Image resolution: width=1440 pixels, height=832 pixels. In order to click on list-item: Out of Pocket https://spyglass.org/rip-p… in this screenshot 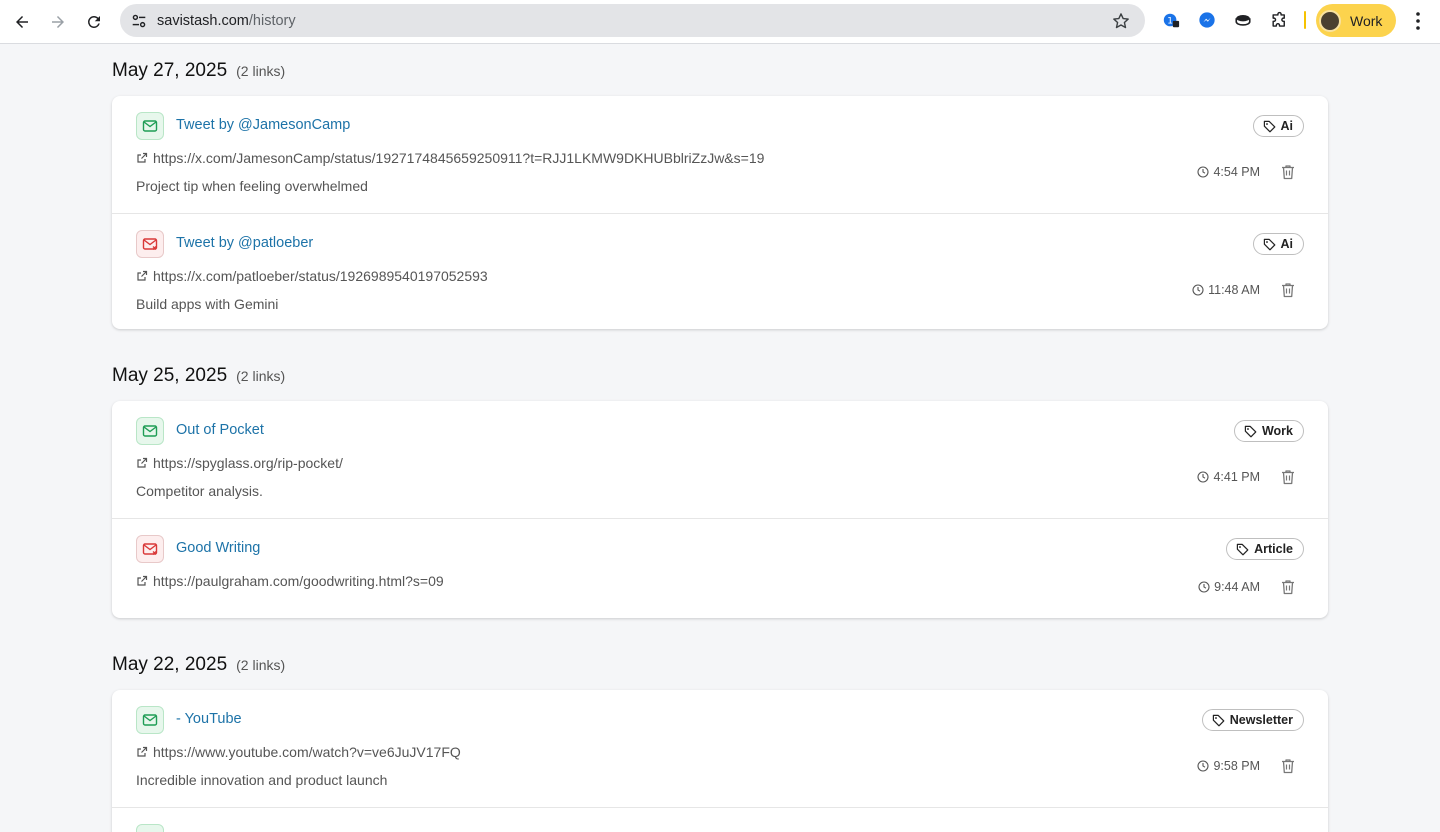, I will do `click(720, 459)`.